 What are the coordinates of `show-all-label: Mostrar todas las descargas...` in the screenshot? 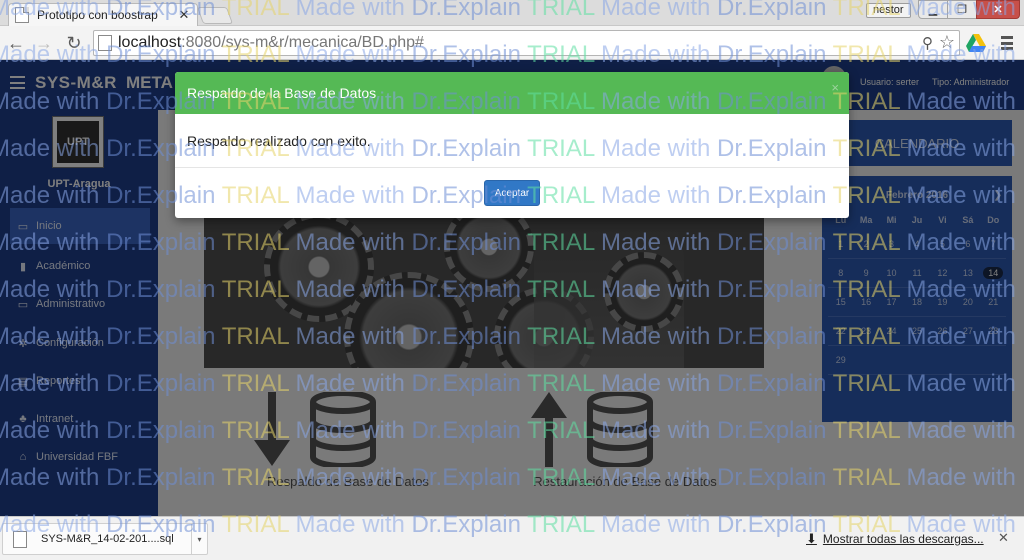 It's located at (903, 539).